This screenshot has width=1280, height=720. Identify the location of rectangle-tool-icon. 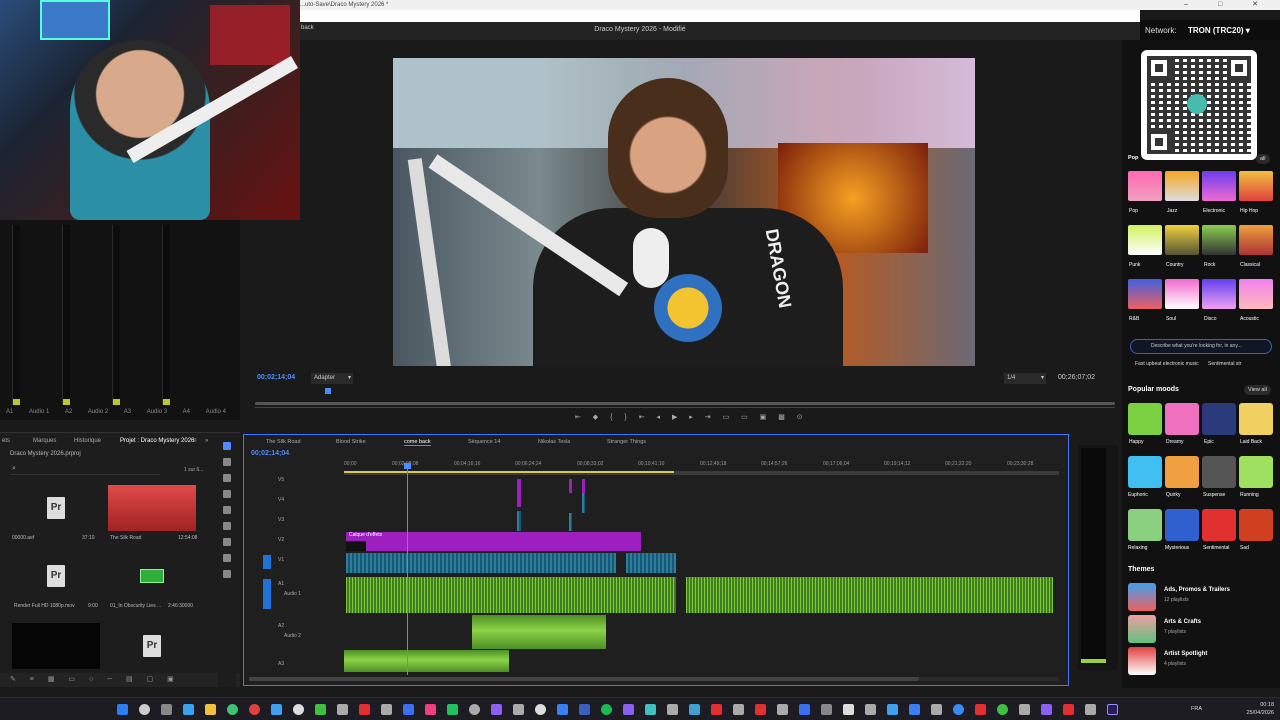
(227, 542).